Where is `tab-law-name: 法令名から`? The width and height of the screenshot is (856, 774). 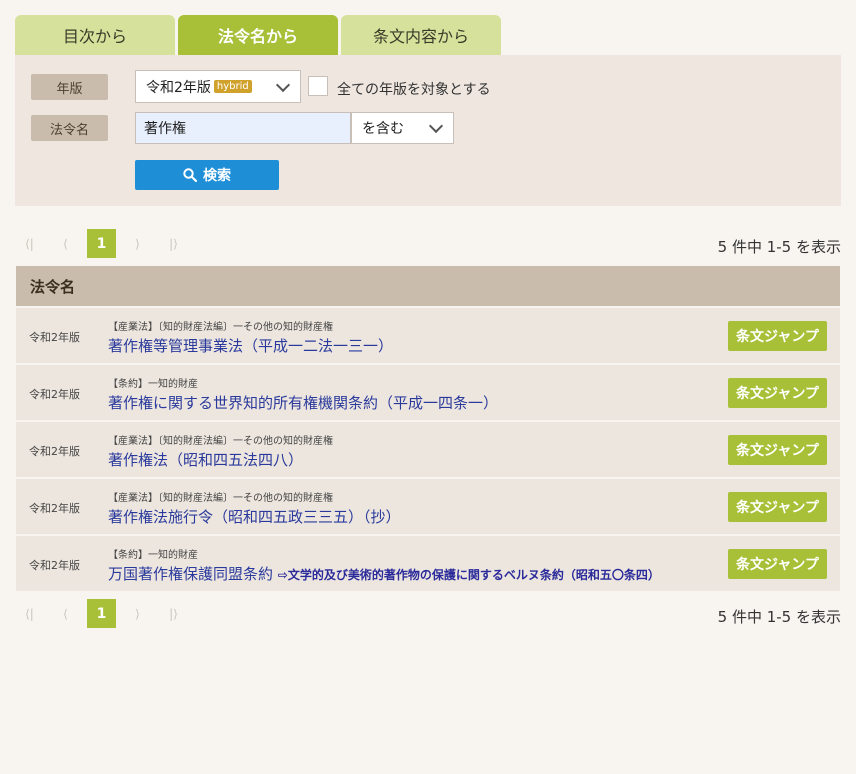 tab-law-name: 法令名から is located at coordinates (258, 35).